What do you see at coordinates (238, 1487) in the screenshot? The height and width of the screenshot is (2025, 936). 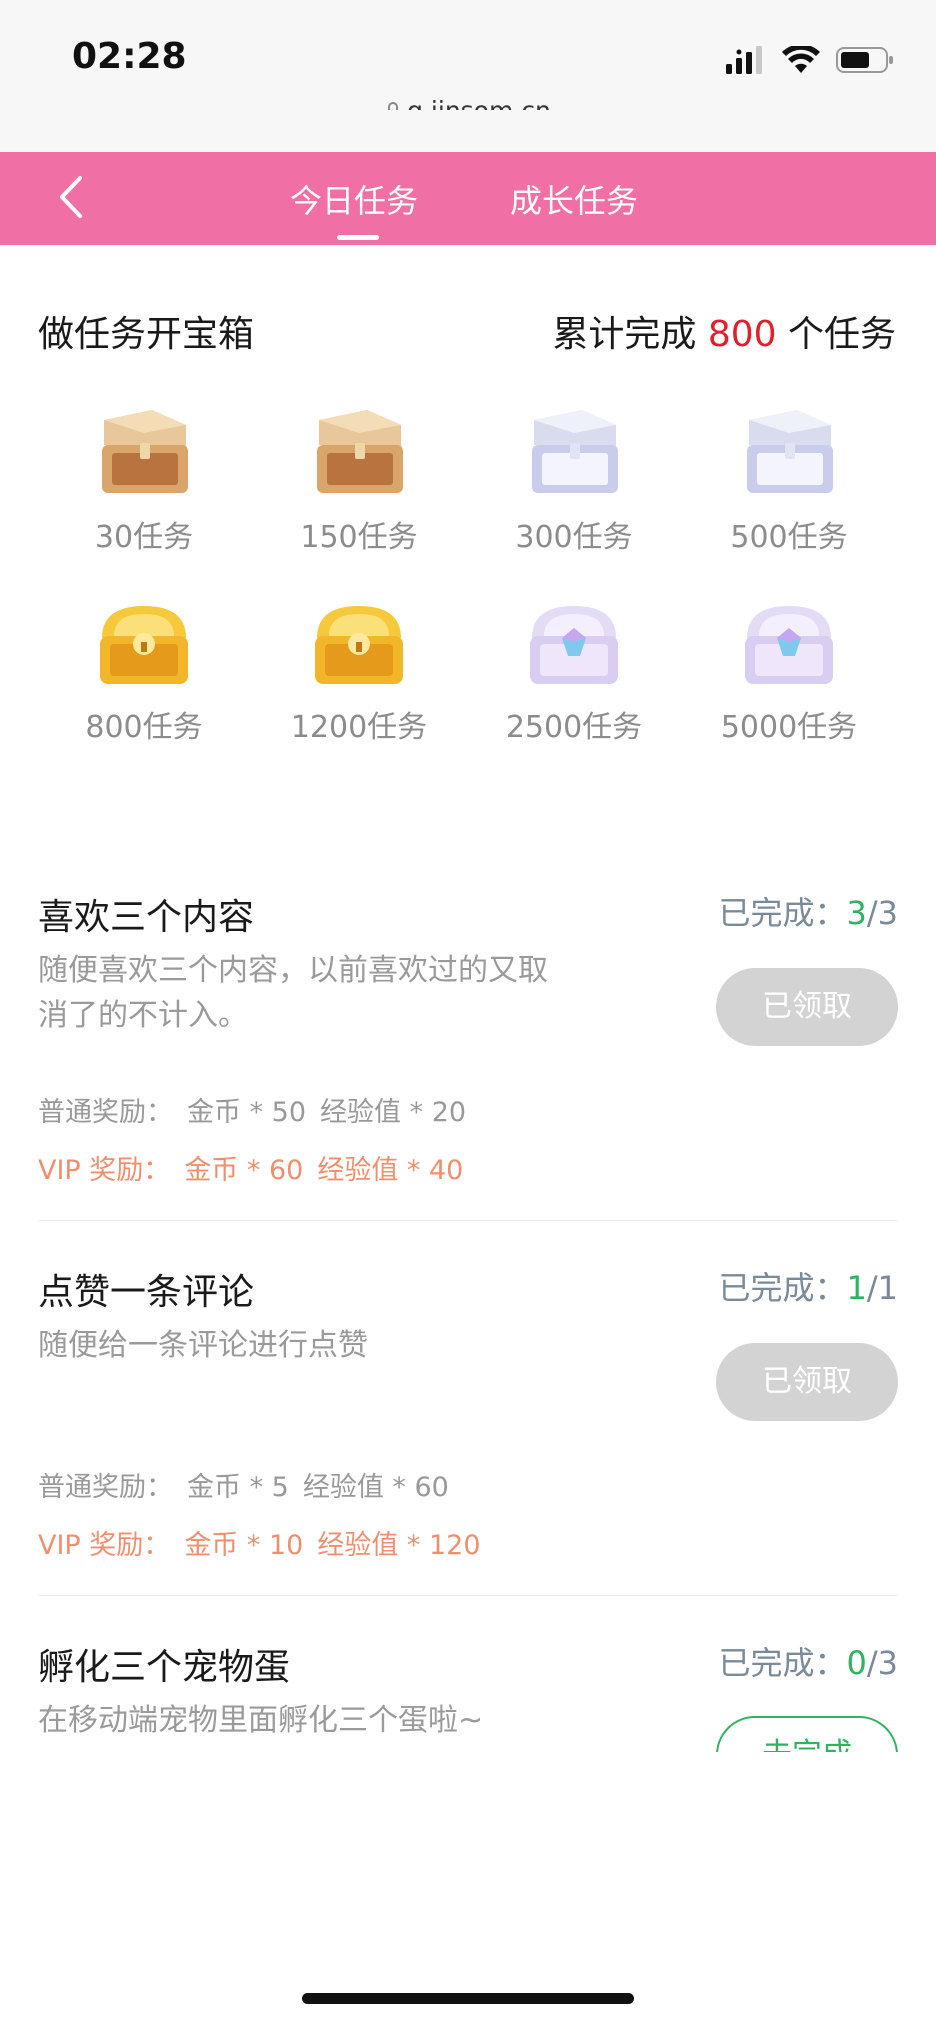 I see `normal-reward-coin: 金币 * 5` at bounding box center [238, 1487].